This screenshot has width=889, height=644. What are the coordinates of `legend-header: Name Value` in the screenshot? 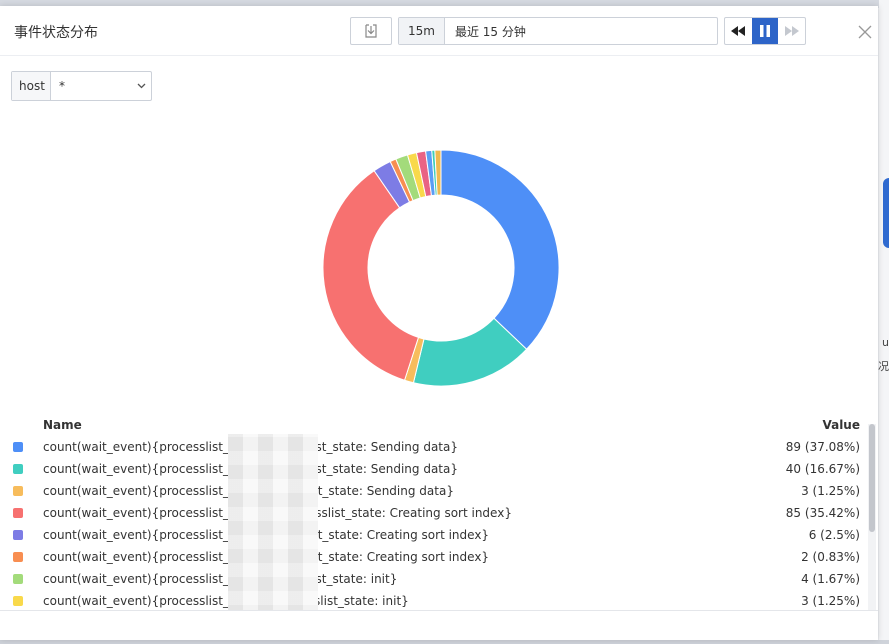 It's located at (433, 425).